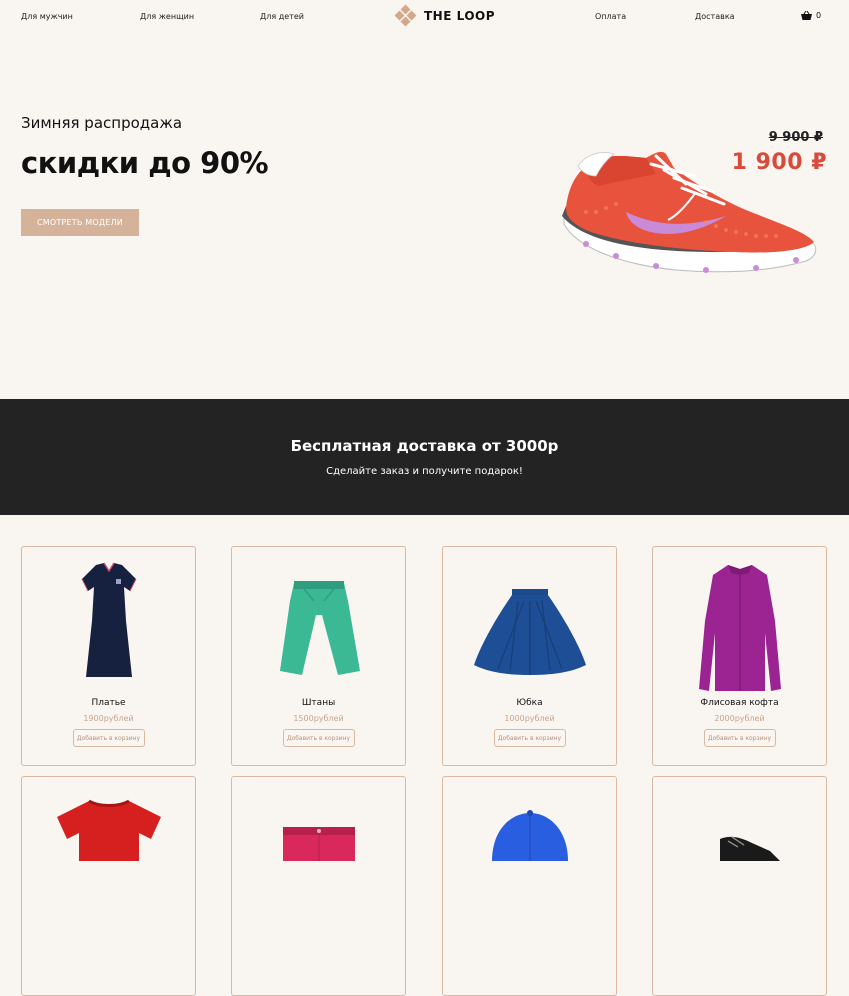 The image size is (849, 996). What do you see at coordinates (739, 861) in the screenshot?
I see `black-shoe-image` at bounding box center [739, 861].